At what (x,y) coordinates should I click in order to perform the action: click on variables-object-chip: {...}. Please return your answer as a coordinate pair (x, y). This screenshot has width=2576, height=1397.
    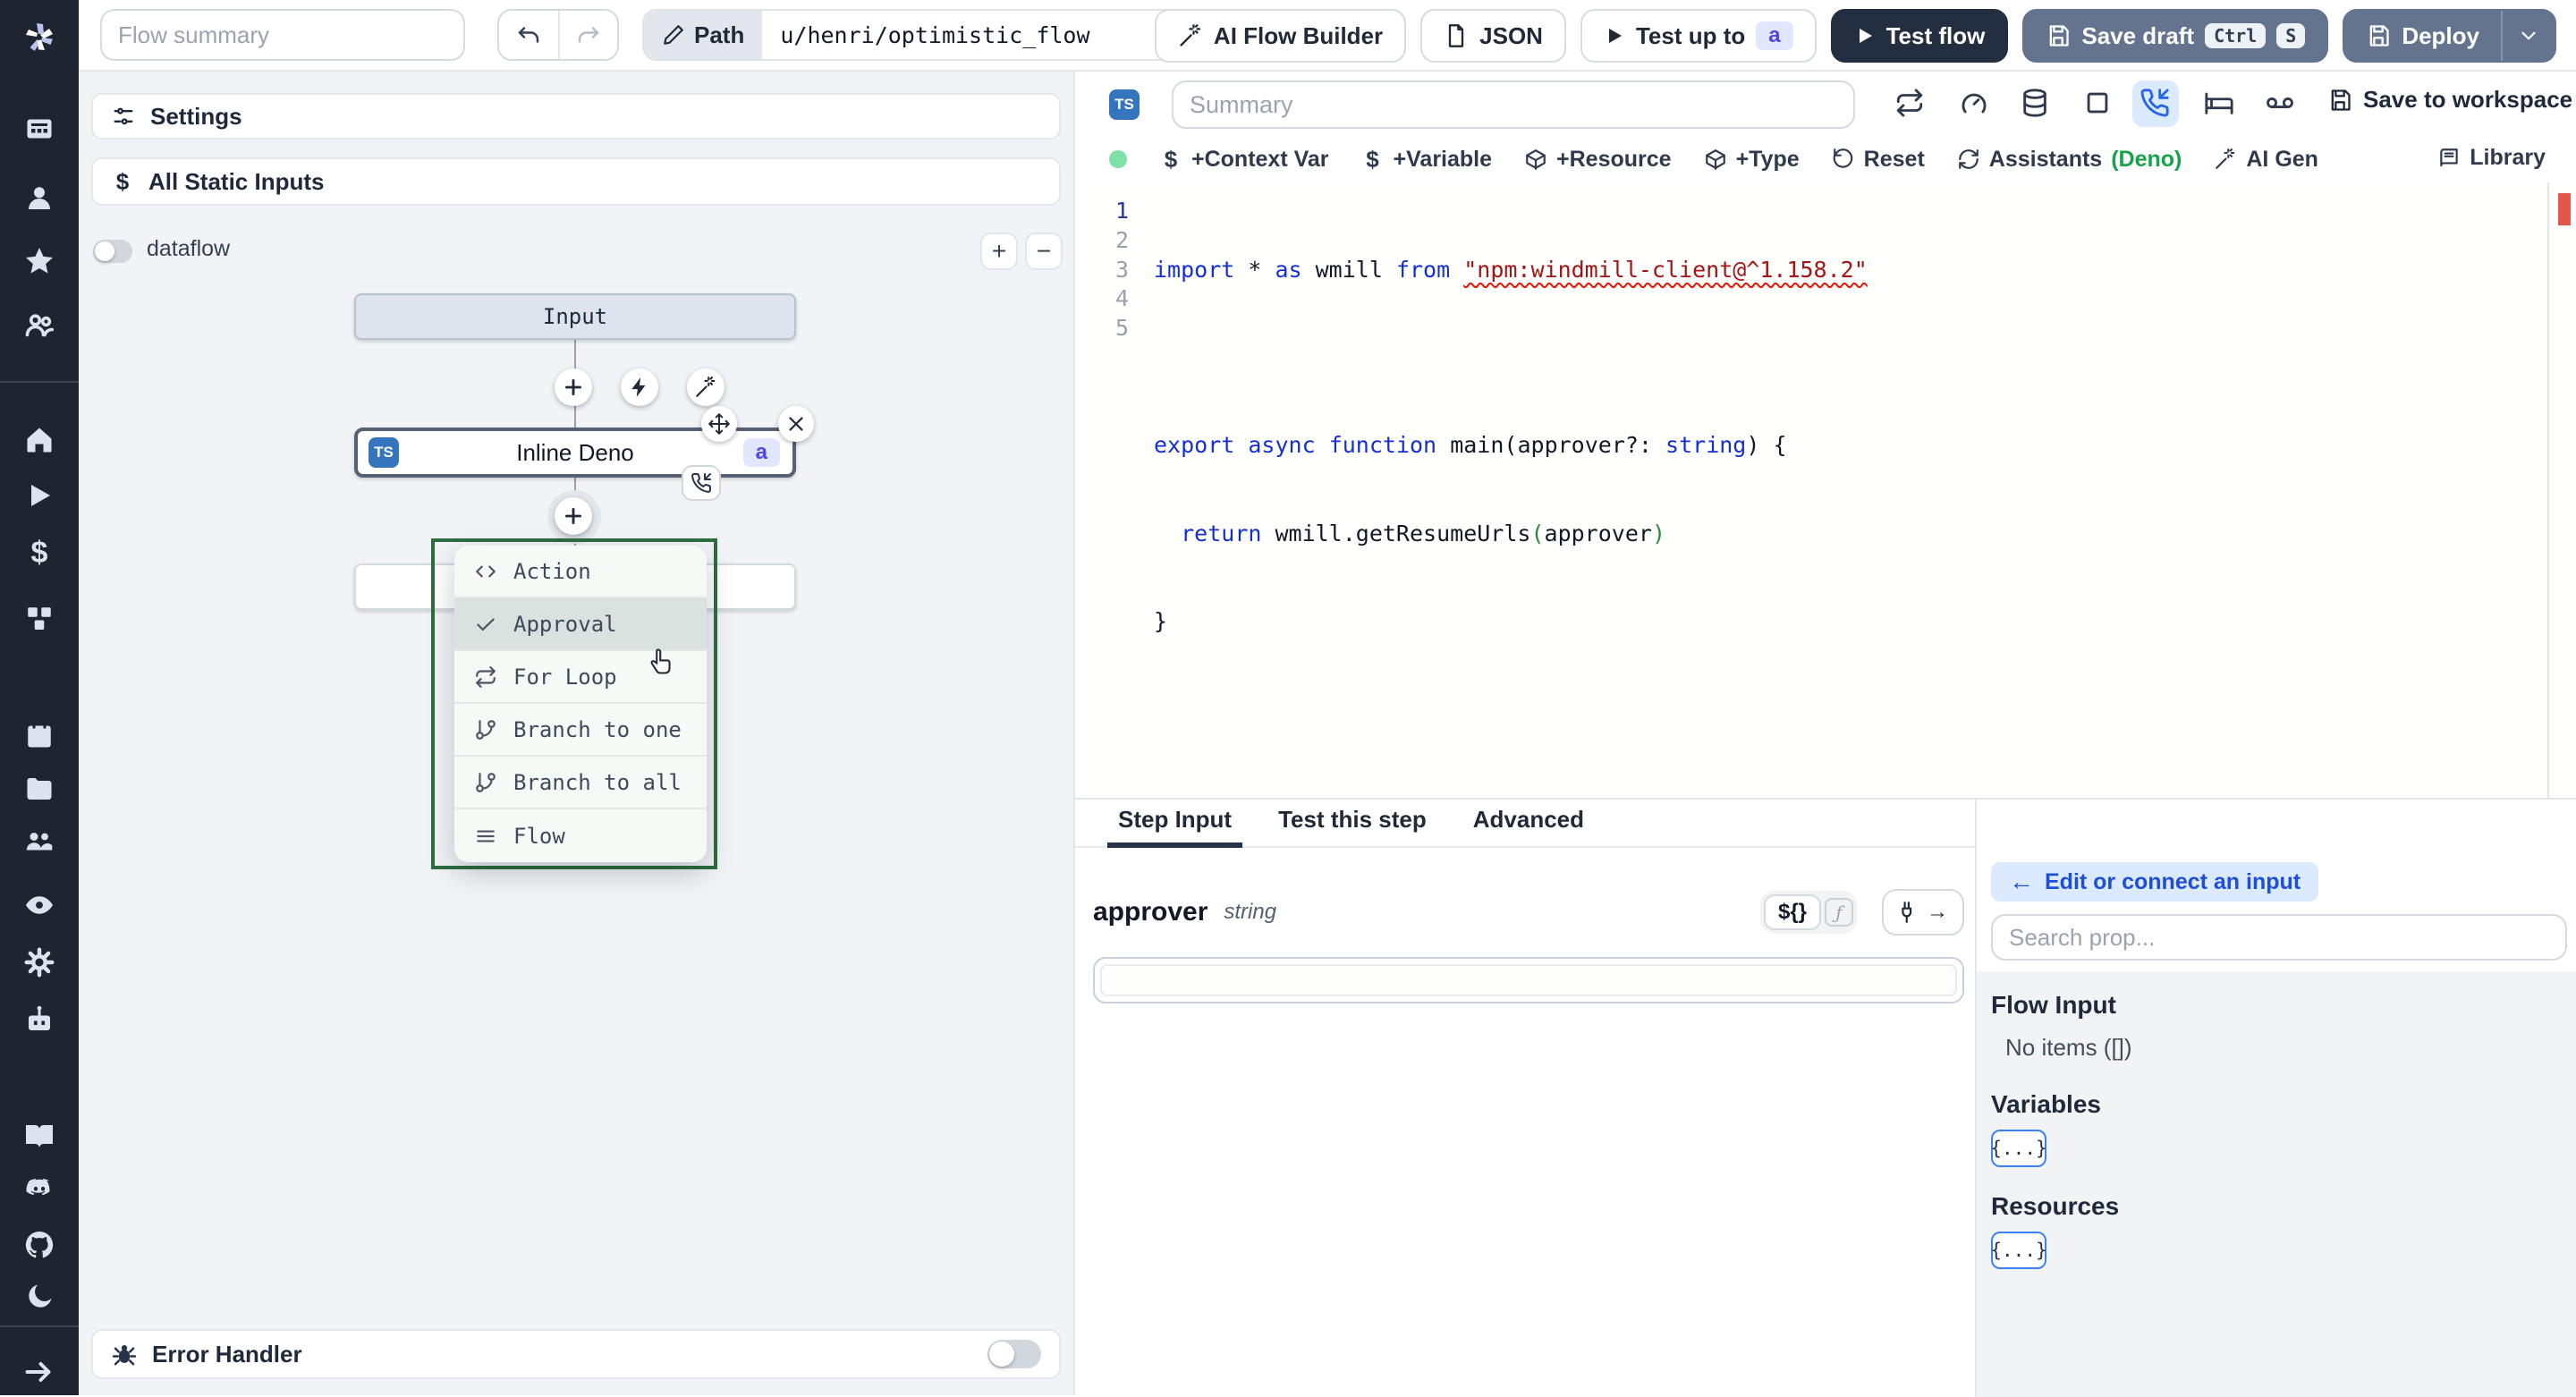
    Looking at the image, I should click on (2018, 1148).